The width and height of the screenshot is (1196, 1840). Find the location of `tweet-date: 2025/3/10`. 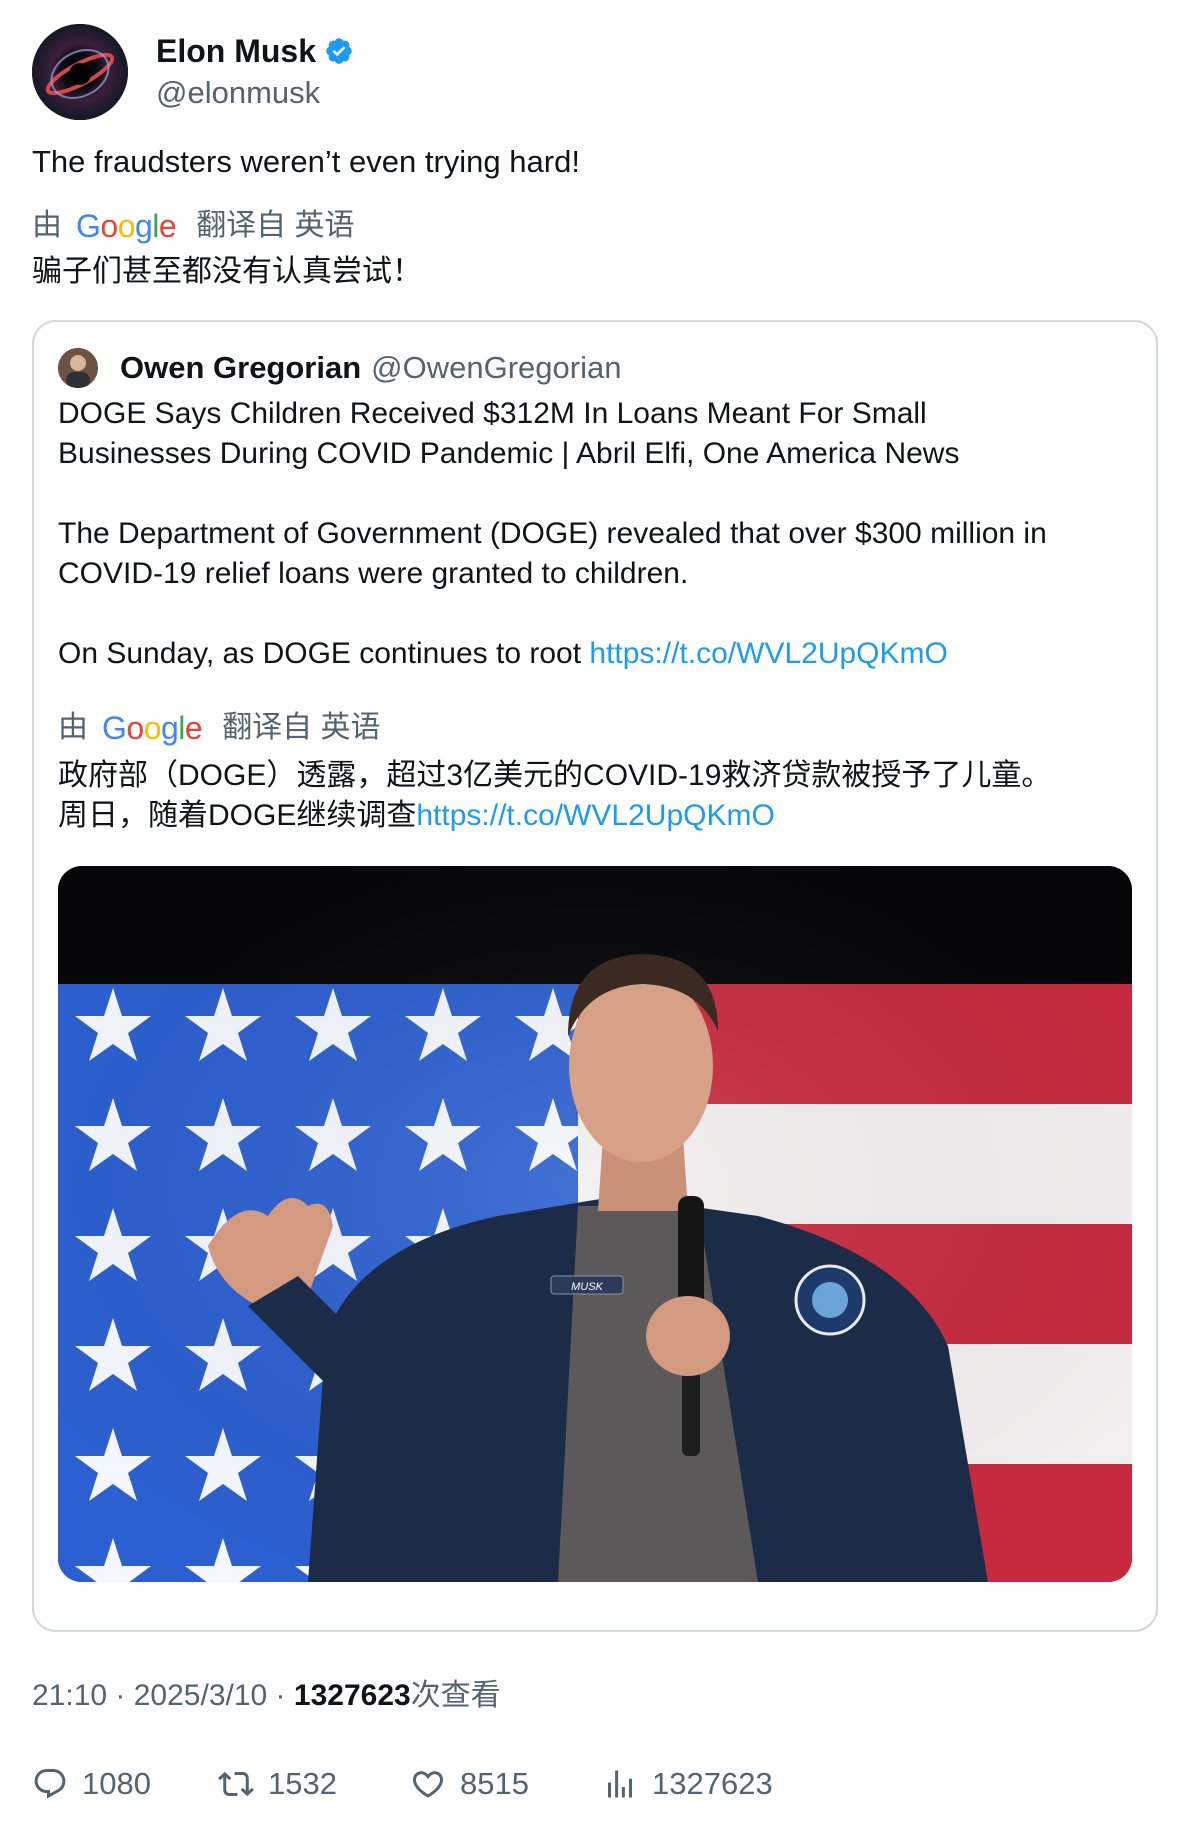

tweet-date: 2025/3/10 is located at coordinates (200, 1695).